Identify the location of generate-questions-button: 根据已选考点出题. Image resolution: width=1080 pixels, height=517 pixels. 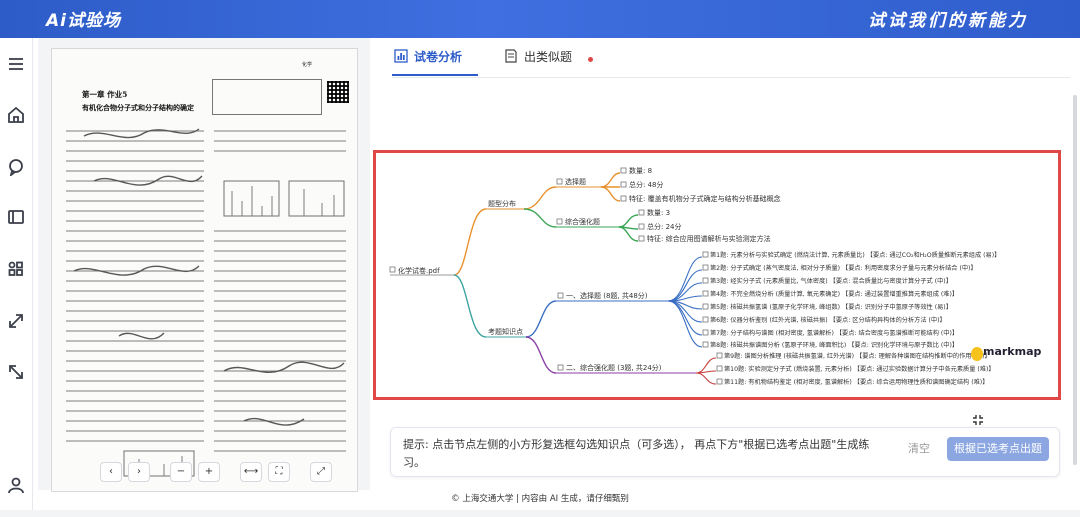
(998, 449).